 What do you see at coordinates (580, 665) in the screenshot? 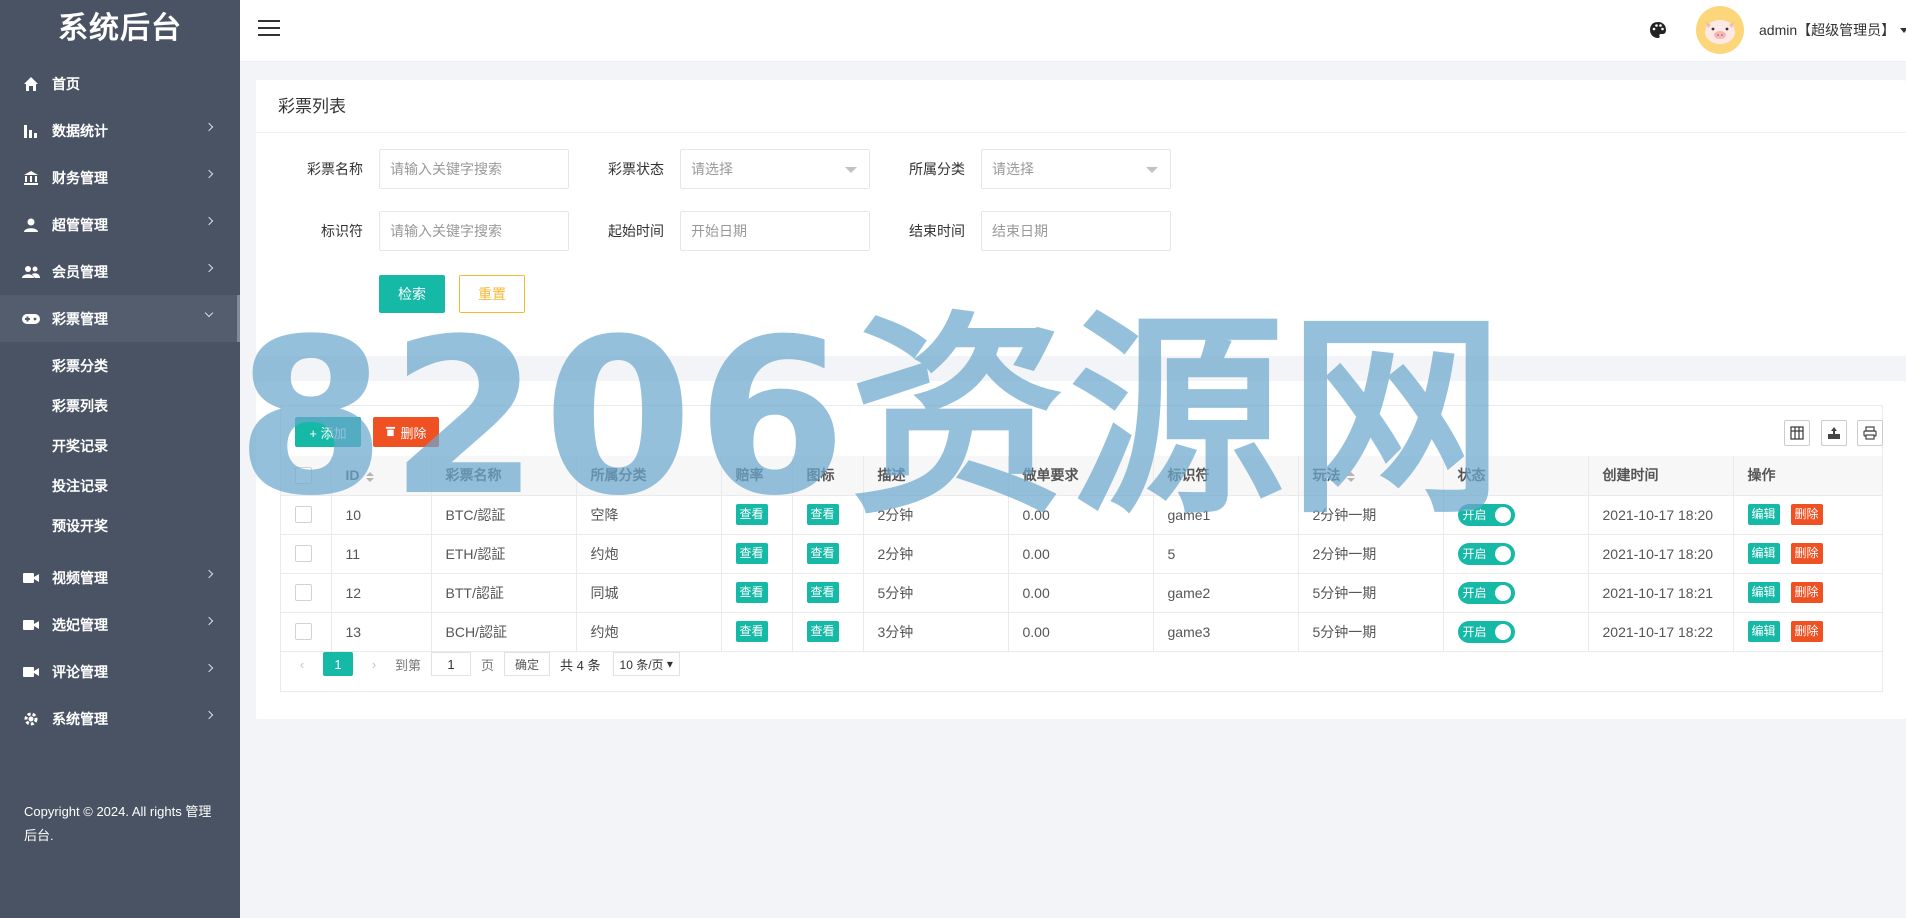
I see `total-count: 共 4 条` at bounding box center [580, 665].